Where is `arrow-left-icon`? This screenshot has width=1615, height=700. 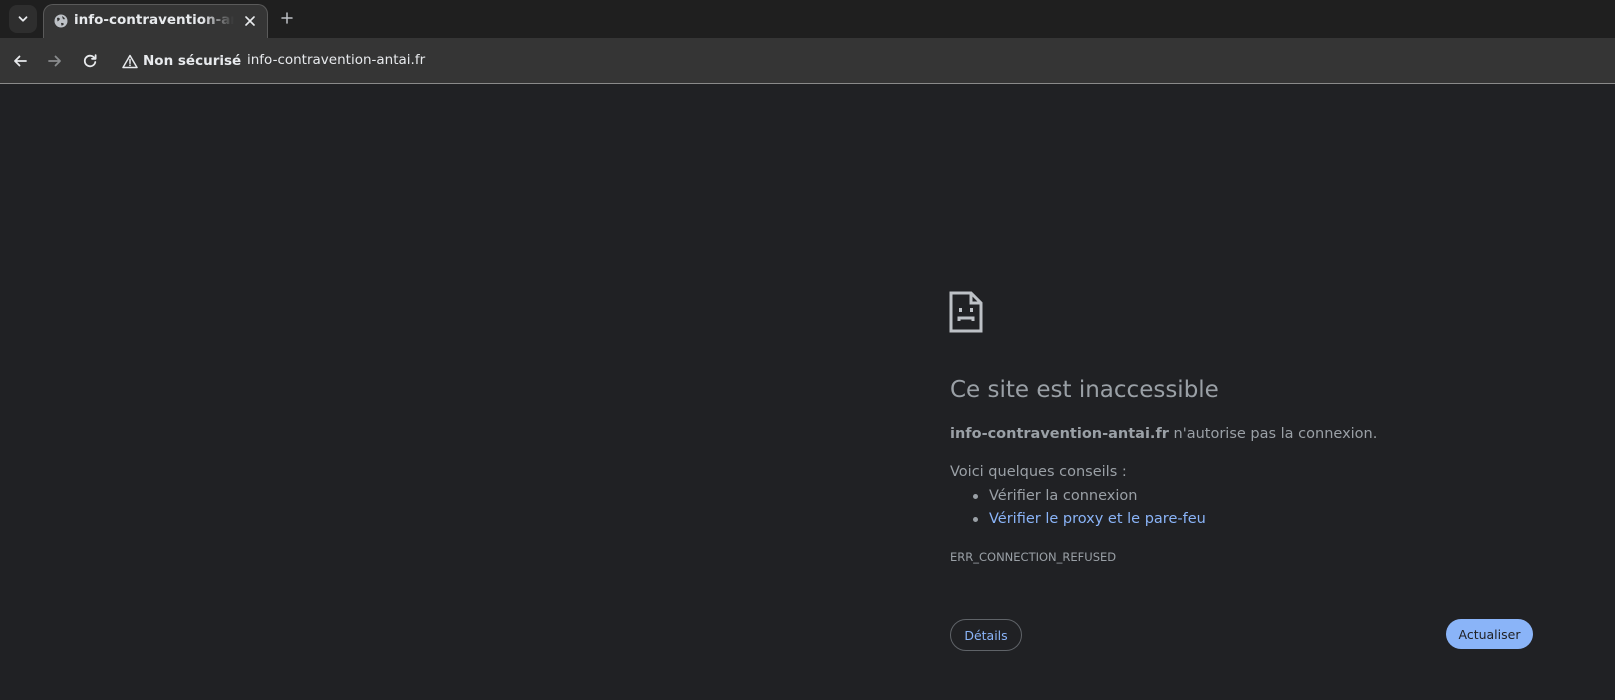 arrow-left-icon is located at coordinates (20, 61).